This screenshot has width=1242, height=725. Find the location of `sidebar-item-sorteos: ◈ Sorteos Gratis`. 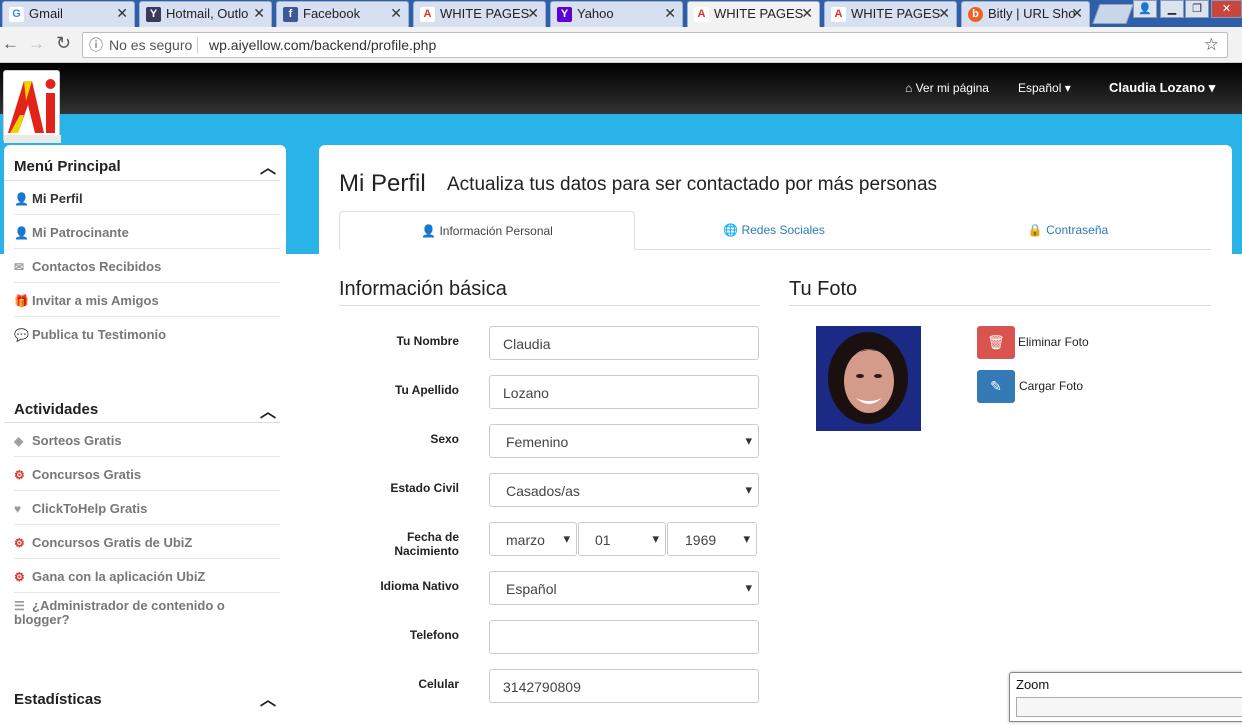

sidebar-item-sorteos: ◈ Sorteos Gratis is located at coordinates (147, 440).